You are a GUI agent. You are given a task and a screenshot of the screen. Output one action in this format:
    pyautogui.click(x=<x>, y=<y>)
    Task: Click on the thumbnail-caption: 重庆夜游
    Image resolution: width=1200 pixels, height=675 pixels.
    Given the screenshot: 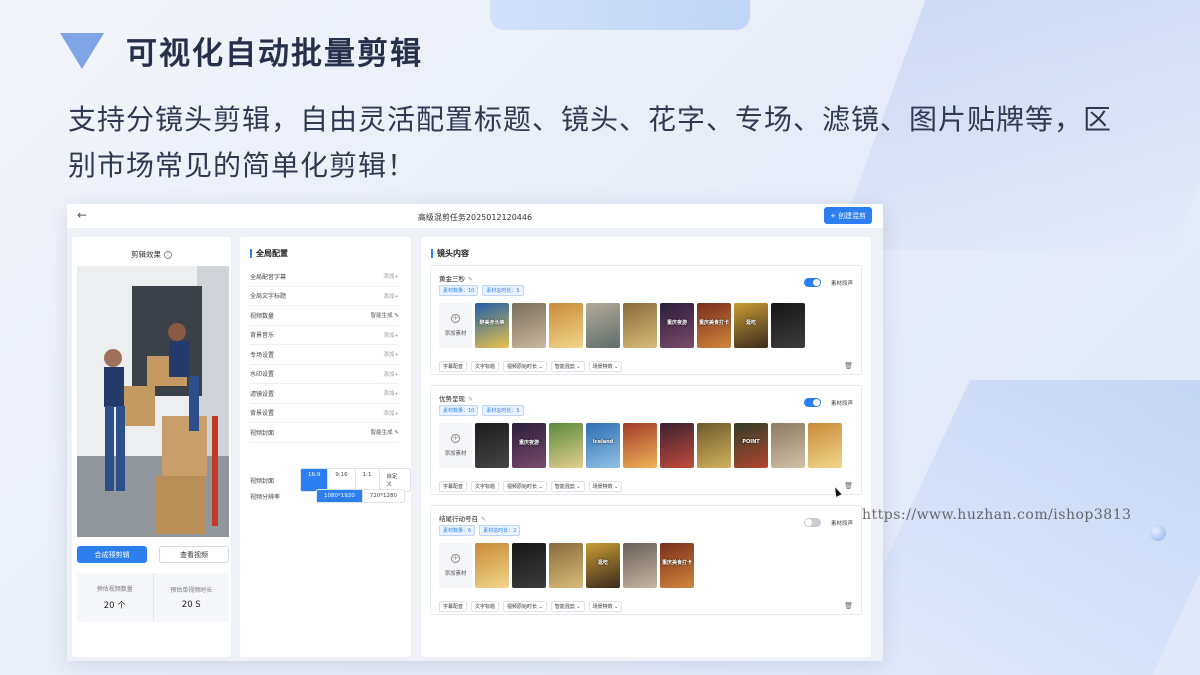 What is the action you would take?
    pyautogui.click(x=528, y=443)
    